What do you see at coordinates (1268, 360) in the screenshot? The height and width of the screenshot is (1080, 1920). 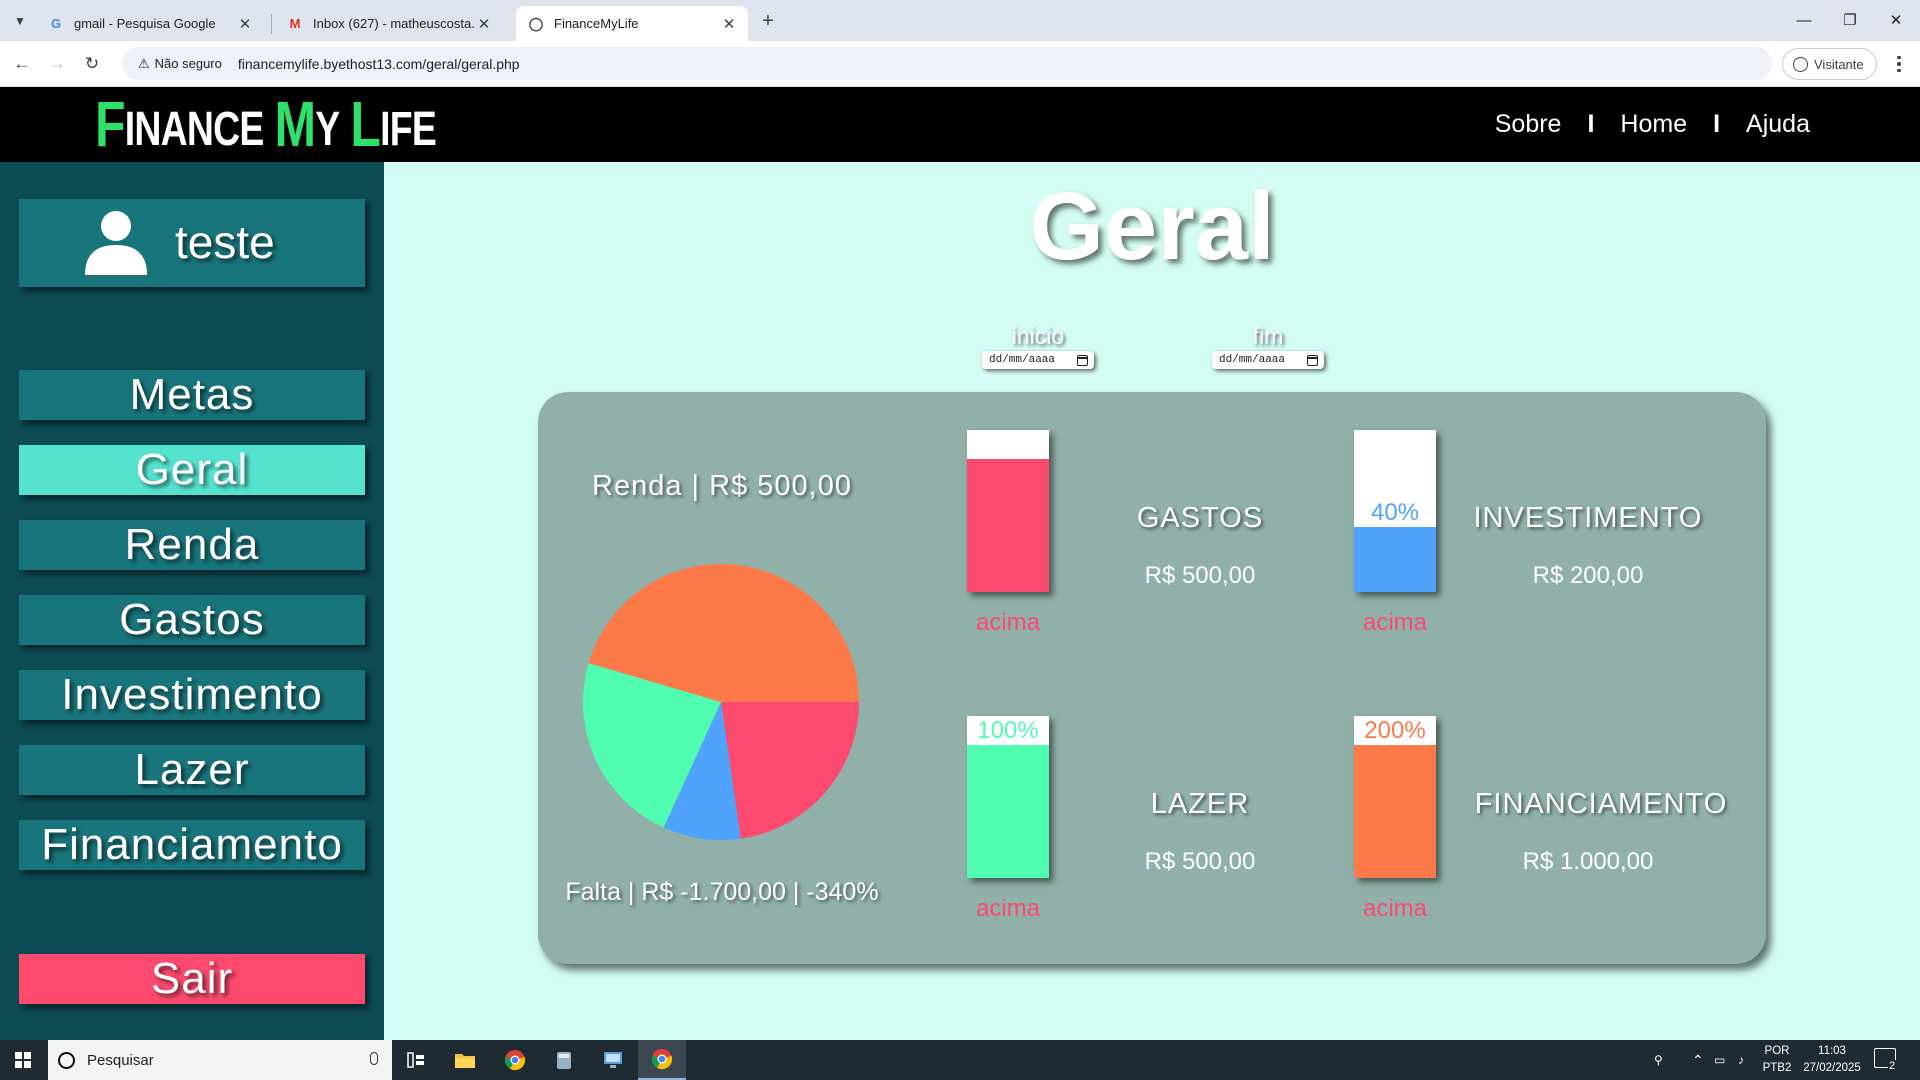 I see `date-end-input: dd/mm/aaaa` at bounding box center [1268, 360].